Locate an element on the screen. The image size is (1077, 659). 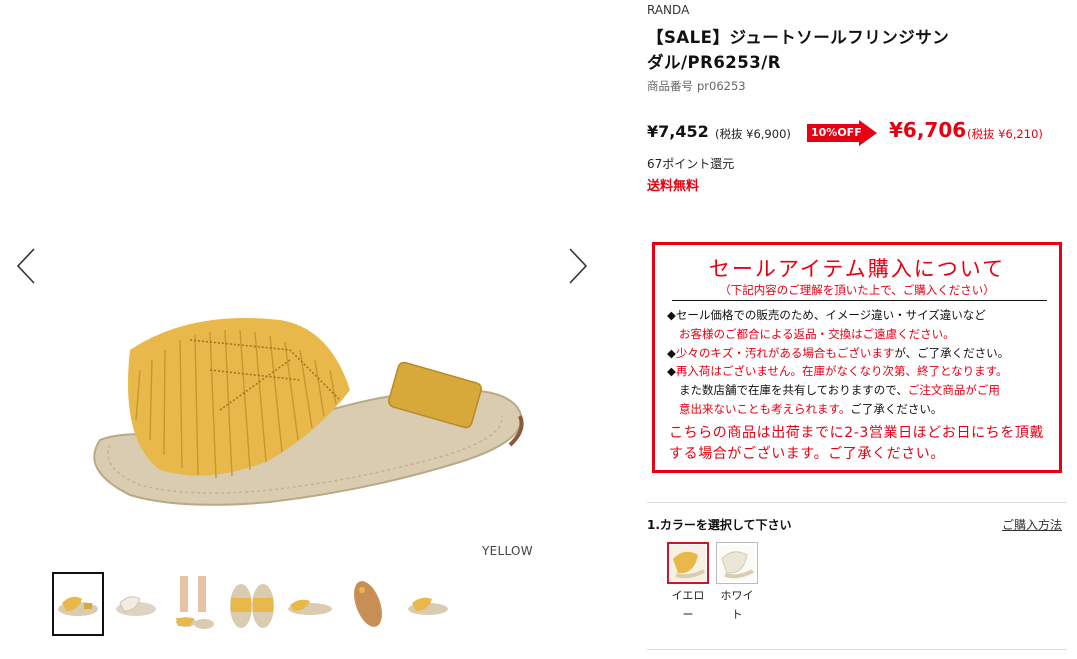
notice-line: また数店舗で在庫を共有しておりますので、ご注文商品がご用 is located at coordinates (839, 390).